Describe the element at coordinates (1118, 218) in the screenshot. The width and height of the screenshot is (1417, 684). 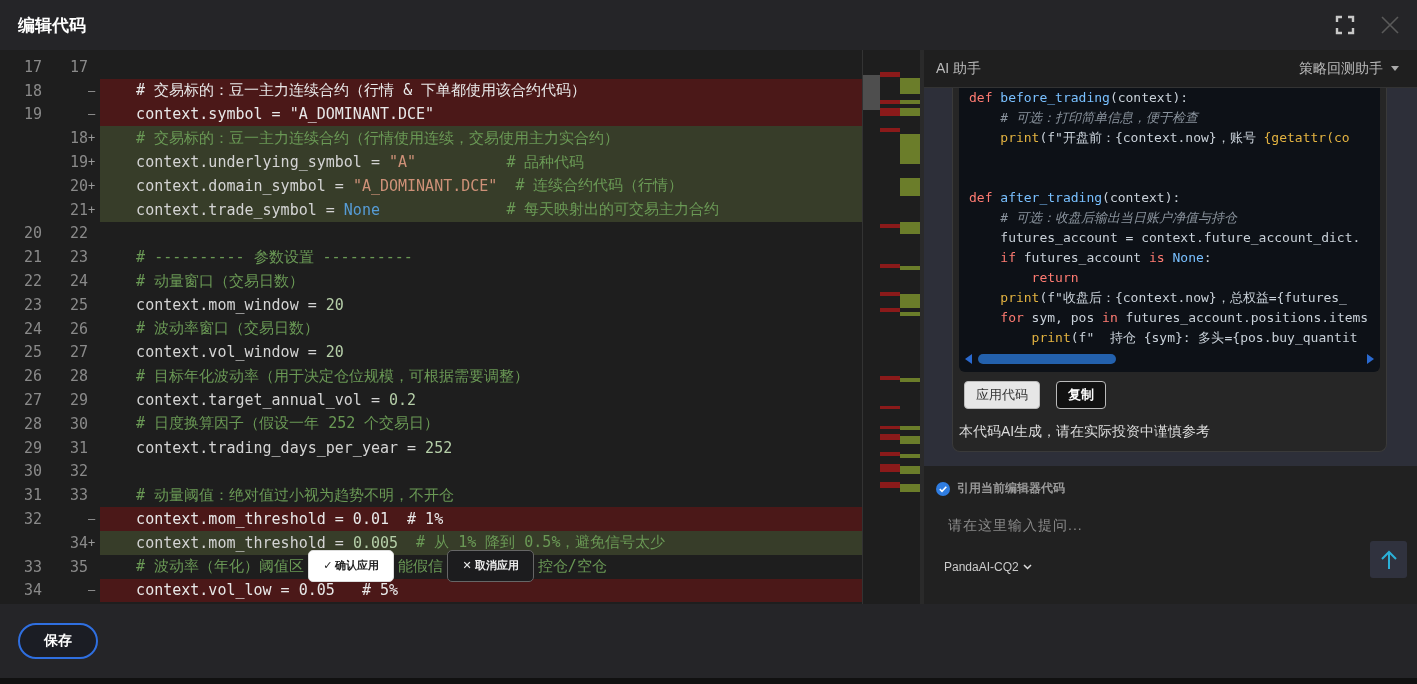
I see `code-line: # 可选：收盘后输出当日账户净值与持仓` at that location.